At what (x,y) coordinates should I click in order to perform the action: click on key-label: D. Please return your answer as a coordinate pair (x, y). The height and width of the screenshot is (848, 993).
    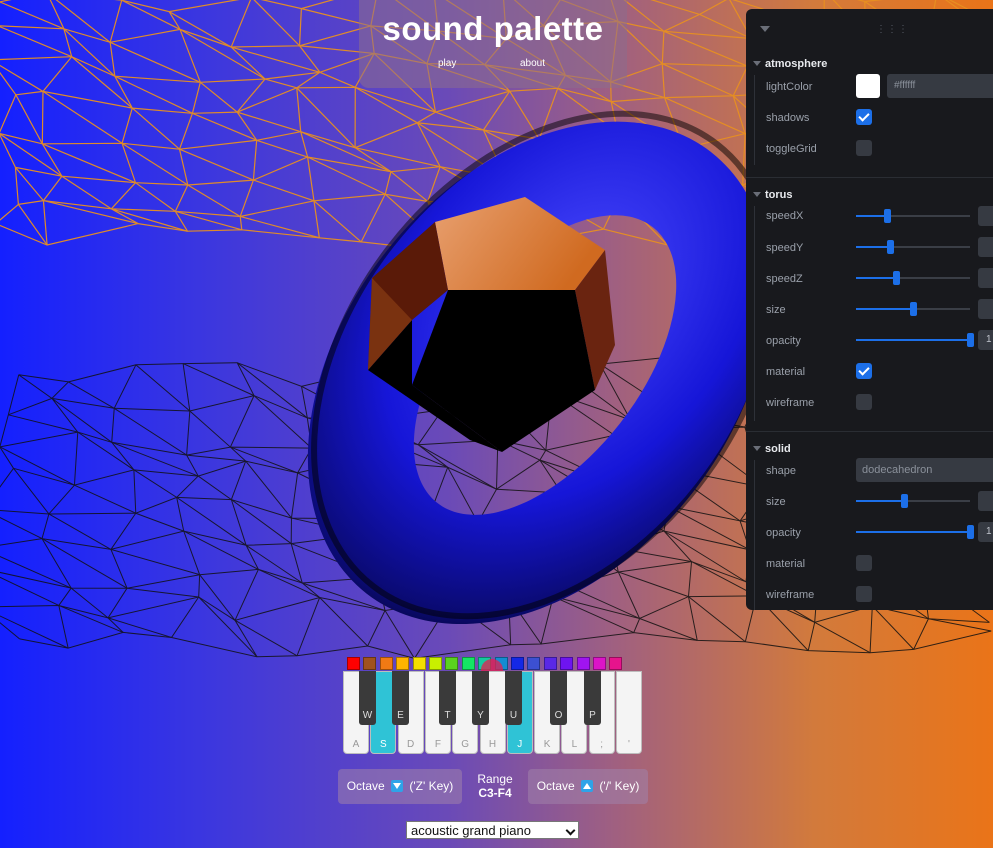
    Looking at the image, I should click on (410, 744).